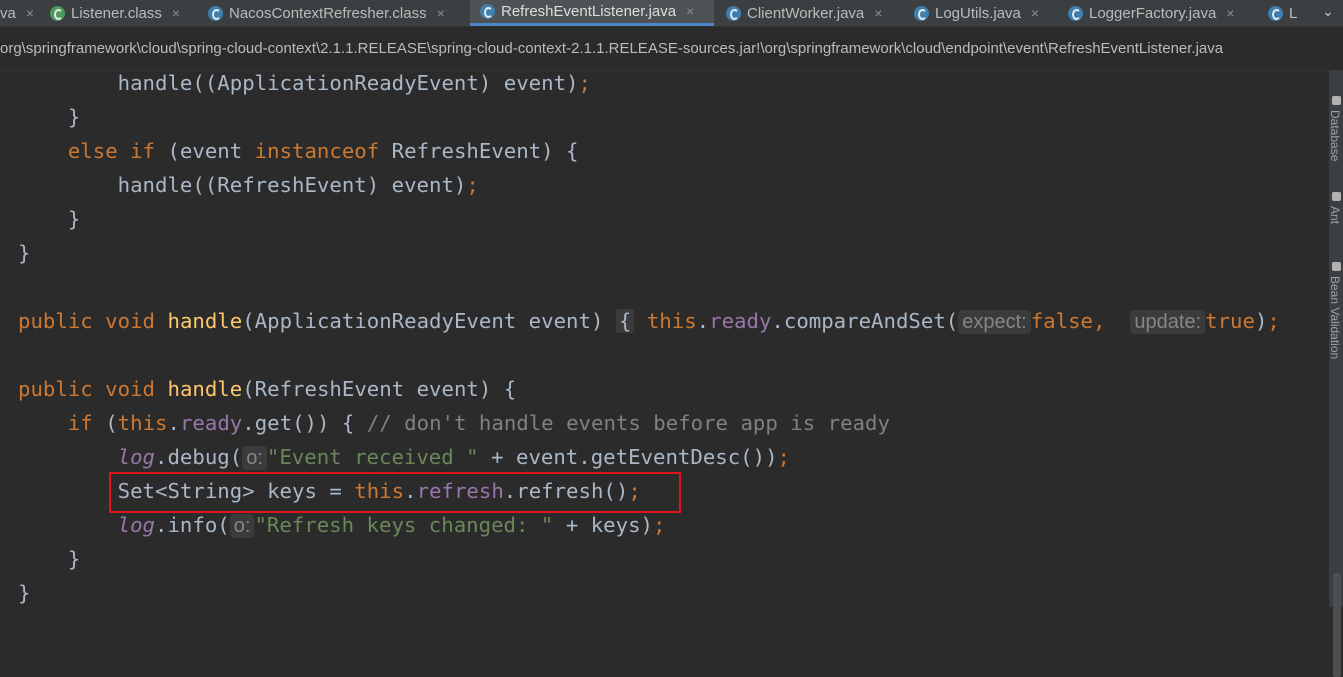  I want to click on param-hint: update:, so click(1168, 322).